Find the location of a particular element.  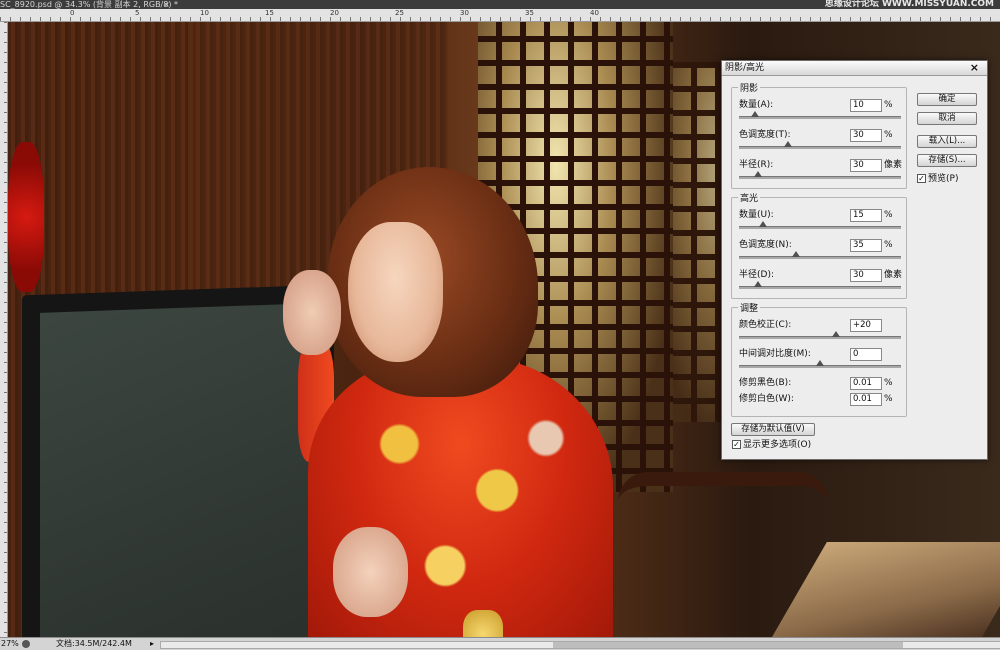

highlights-radius-row: 半径(D): 30 像素 is located at coordinates (820, 282).